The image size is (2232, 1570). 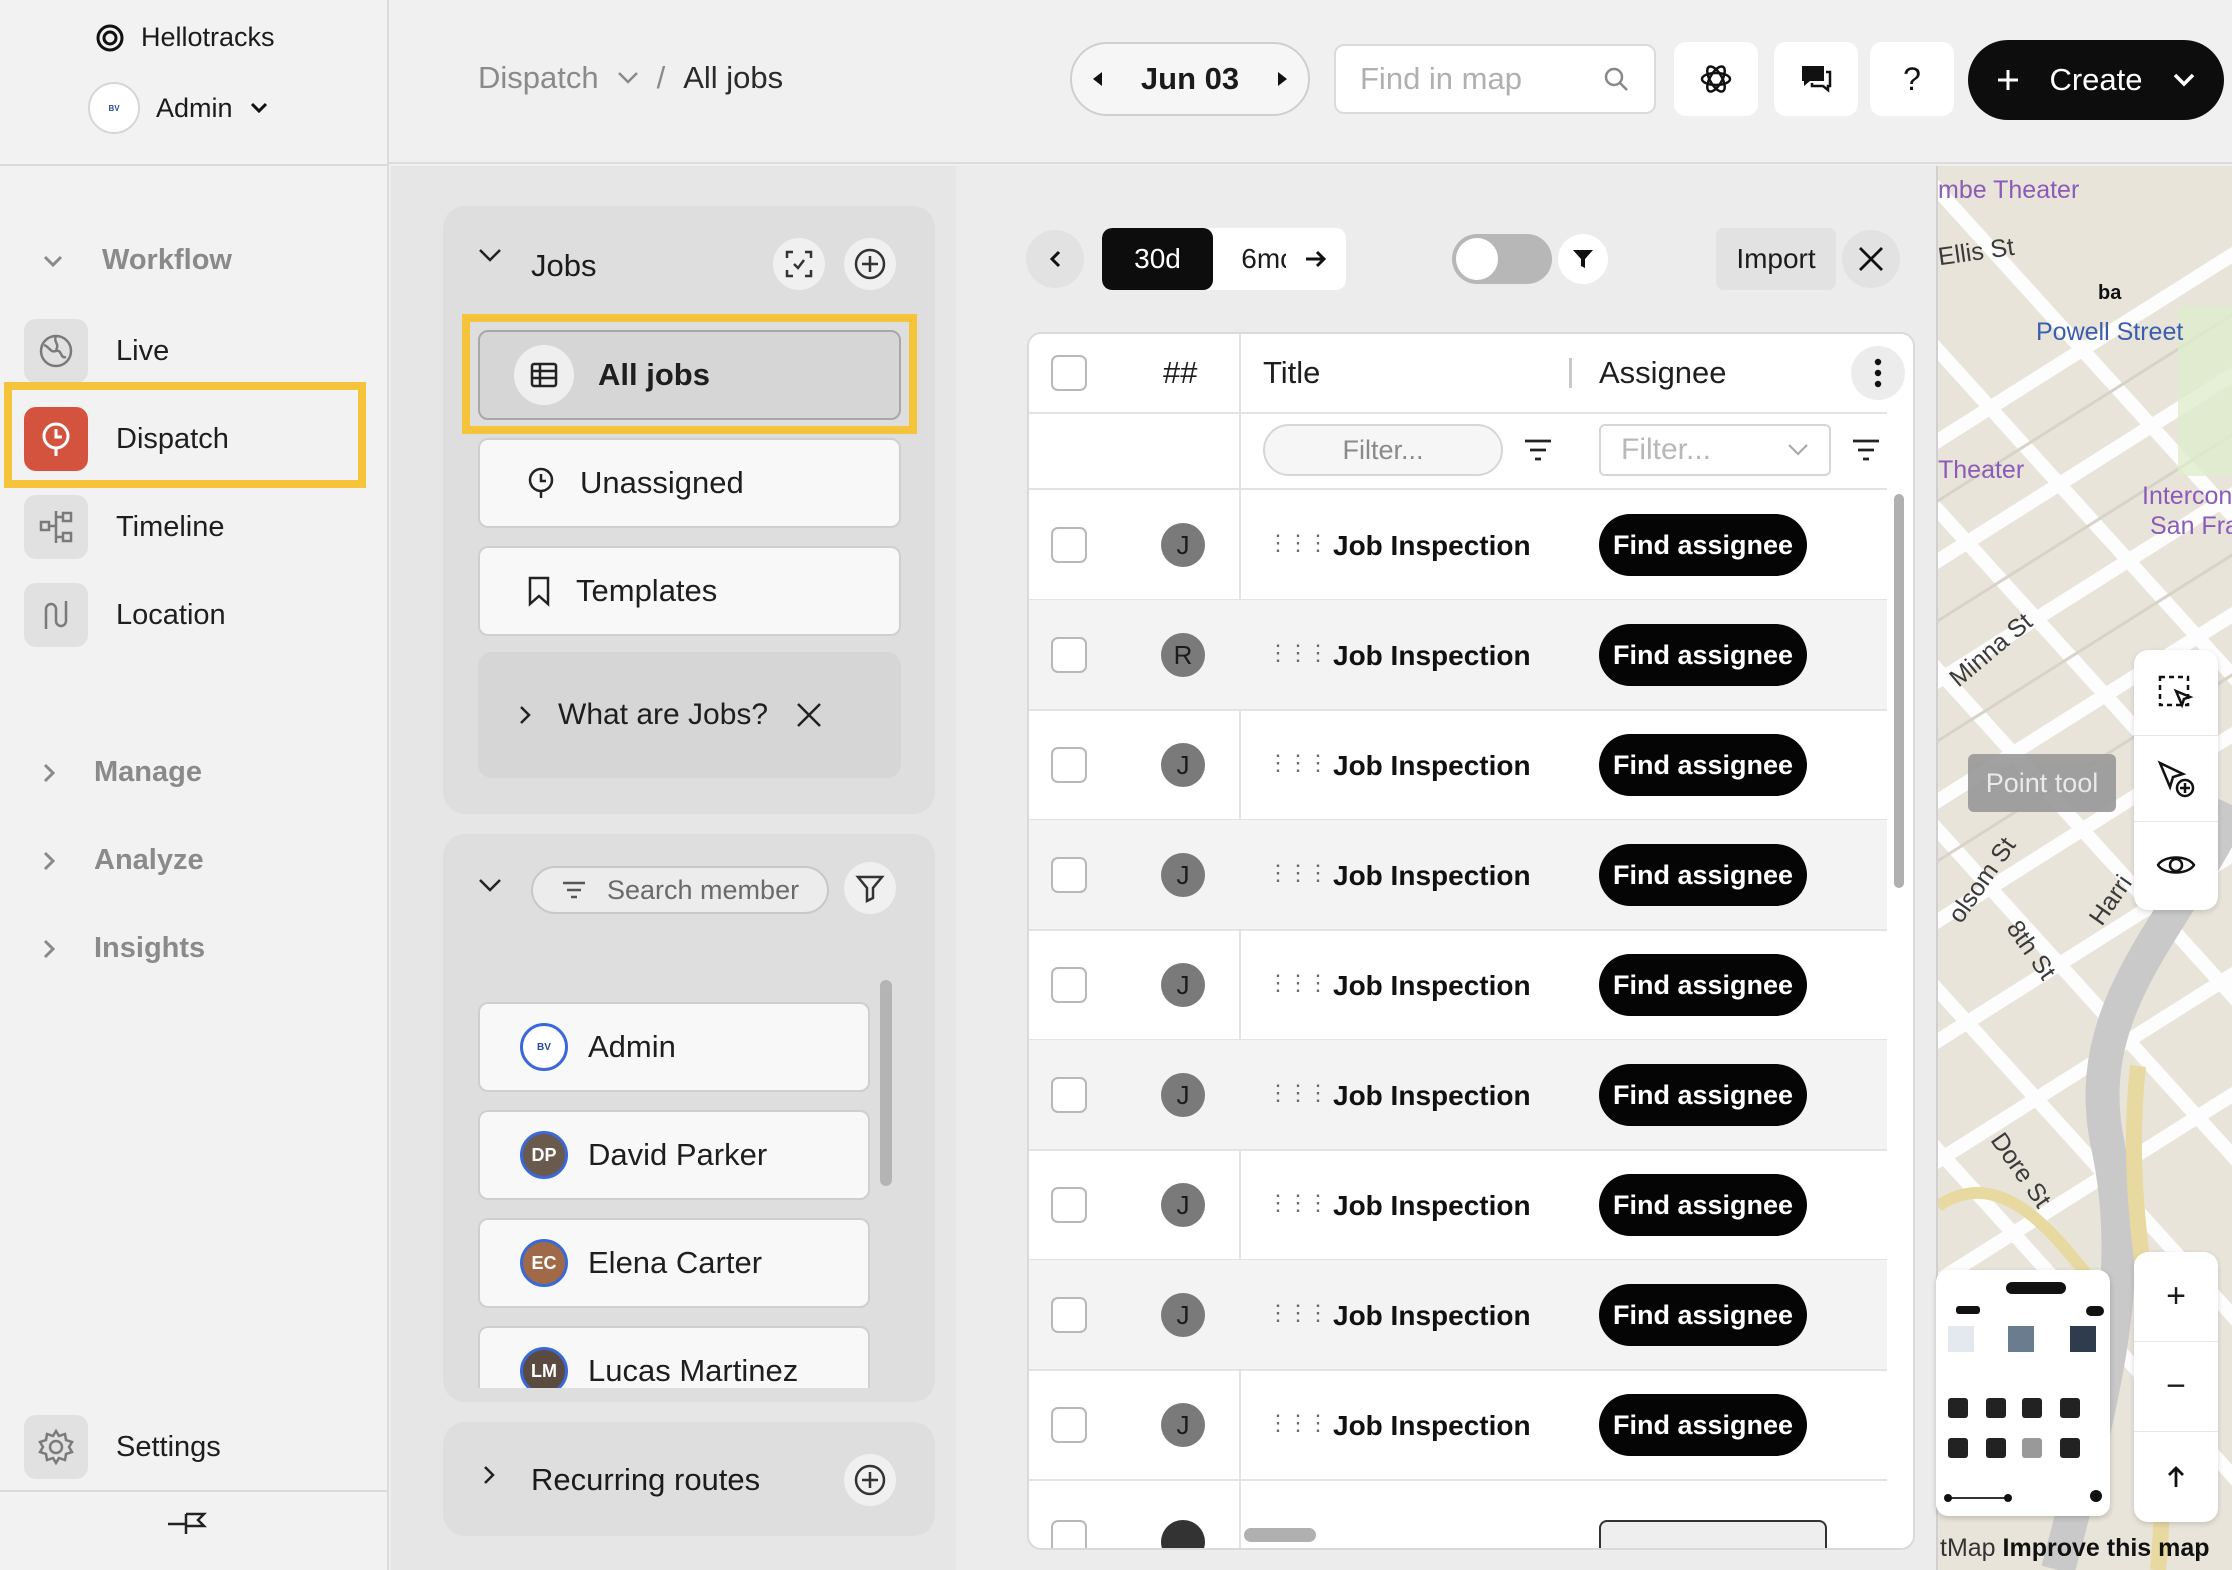 What do you see at coordinates (2176, 779) in the screenshot?
I see `point-tool` at bounding box center [2176, 779].